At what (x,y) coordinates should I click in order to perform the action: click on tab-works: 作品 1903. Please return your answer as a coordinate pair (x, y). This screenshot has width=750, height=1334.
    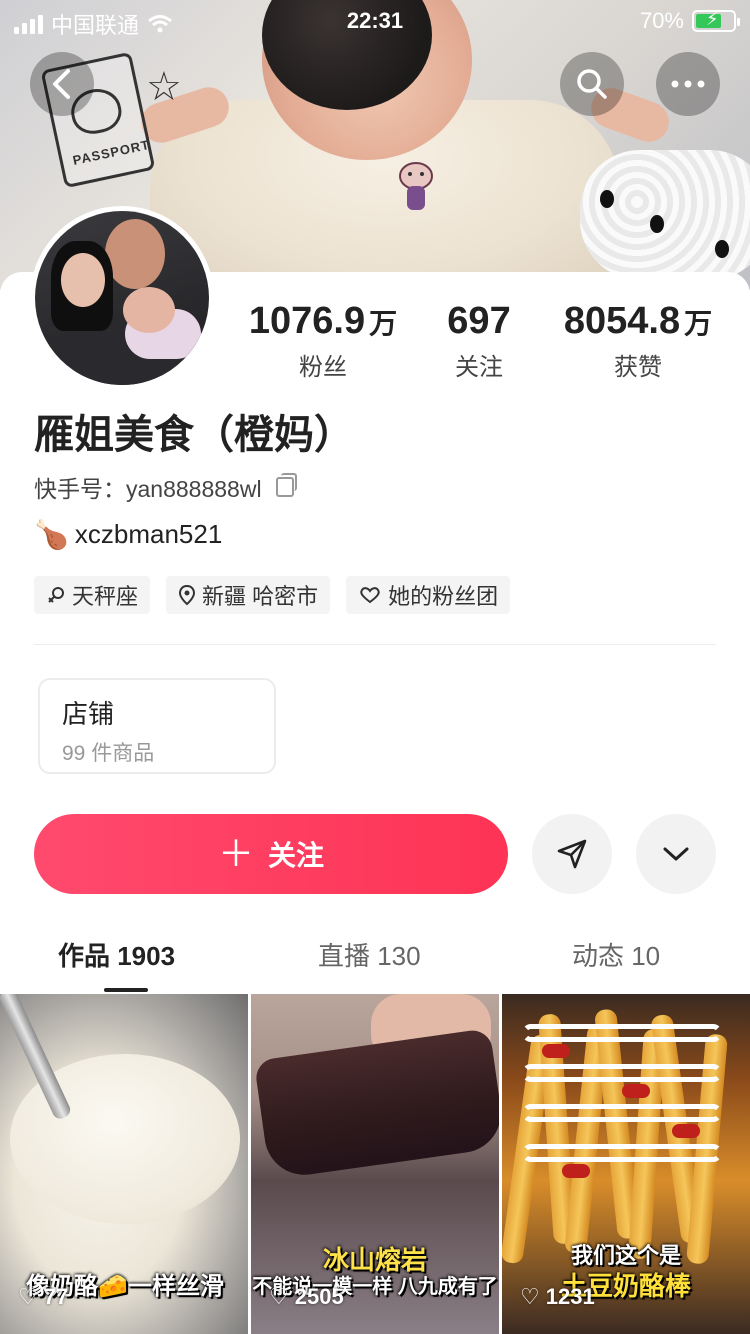
    Looking at the image, I should click on (116, 954).